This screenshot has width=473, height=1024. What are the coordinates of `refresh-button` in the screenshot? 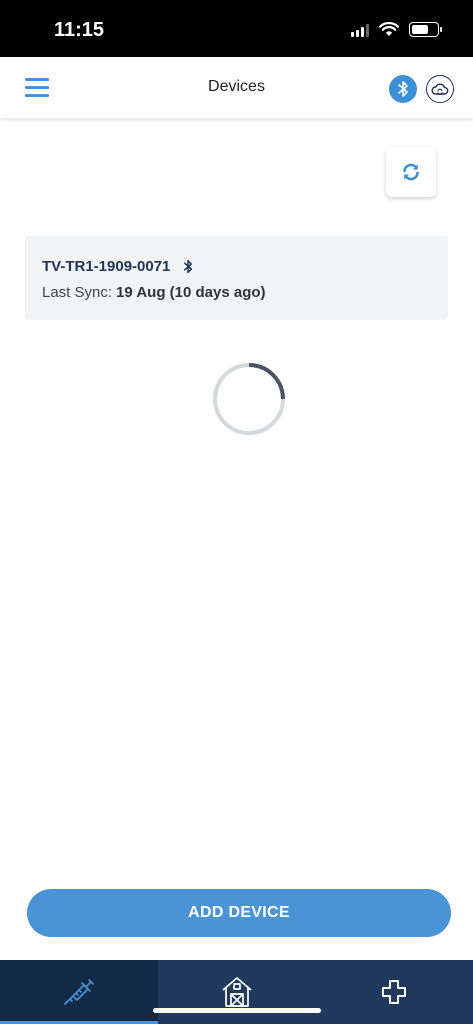 It's located at (411, 172).